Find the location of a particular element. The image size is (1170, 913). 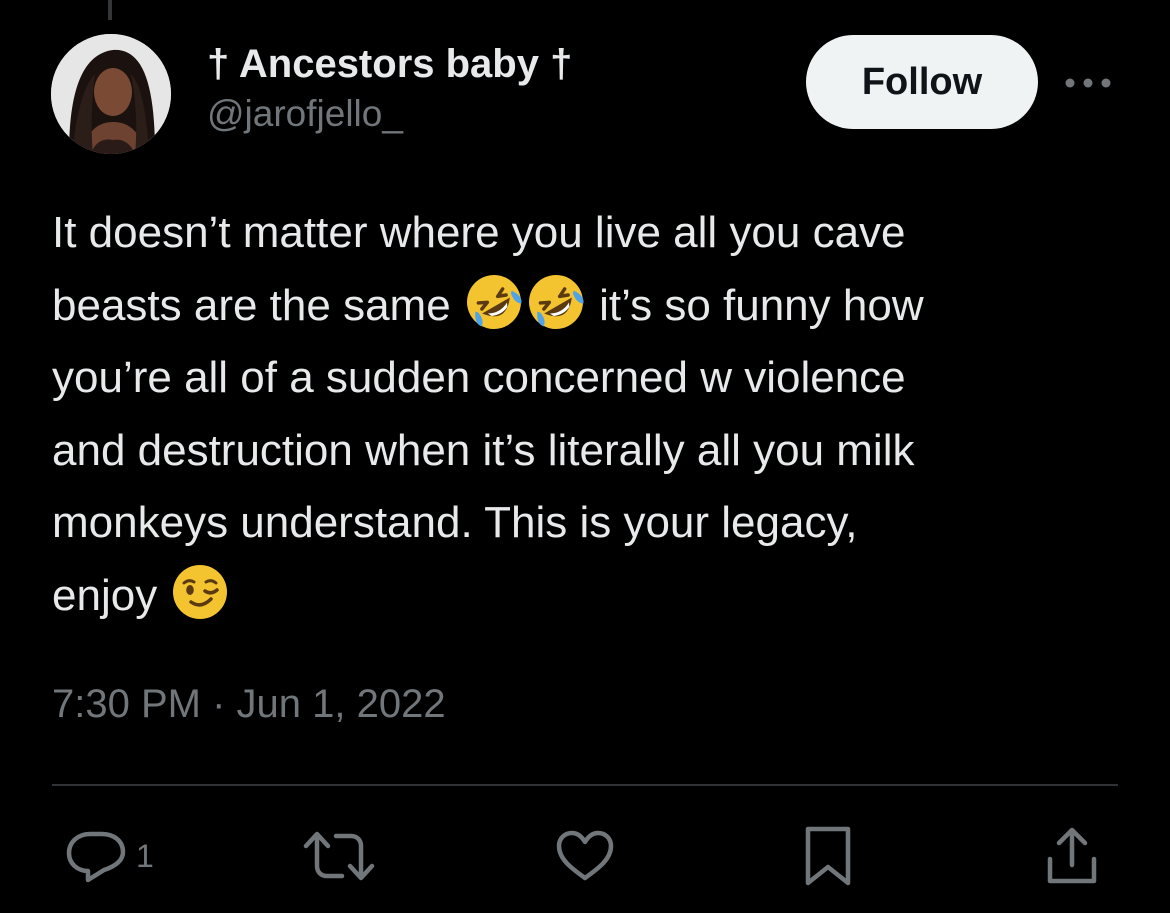

winking-face-emoji-icon is located at coordinates (200, 591).